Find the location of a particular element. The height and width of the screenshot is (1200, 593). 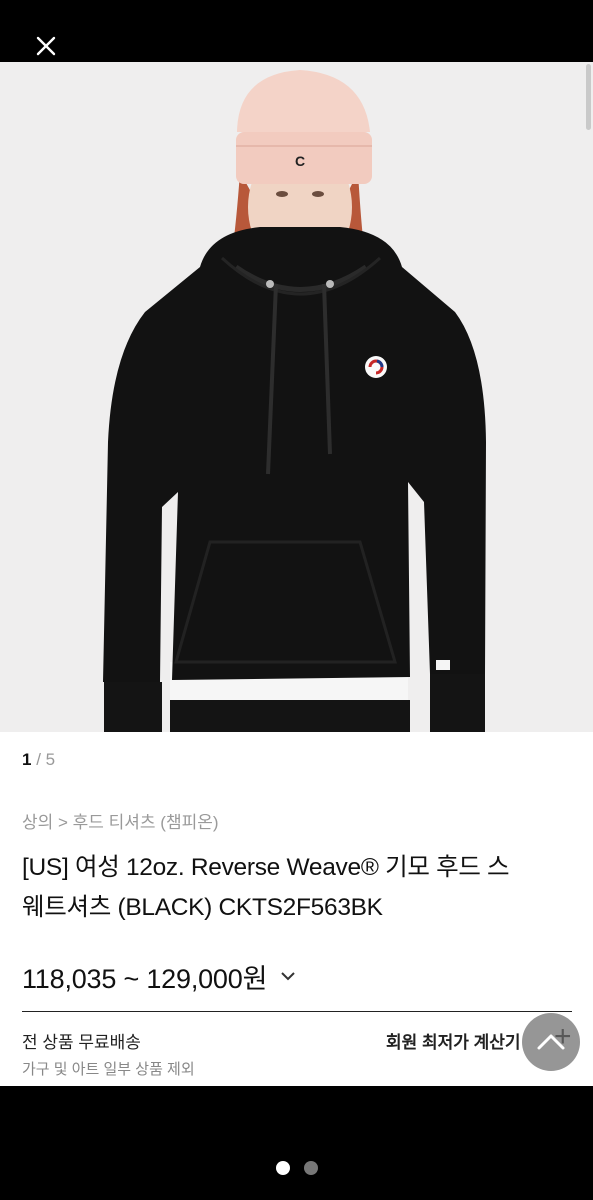

top-bar is located at coordinates (296, 31).